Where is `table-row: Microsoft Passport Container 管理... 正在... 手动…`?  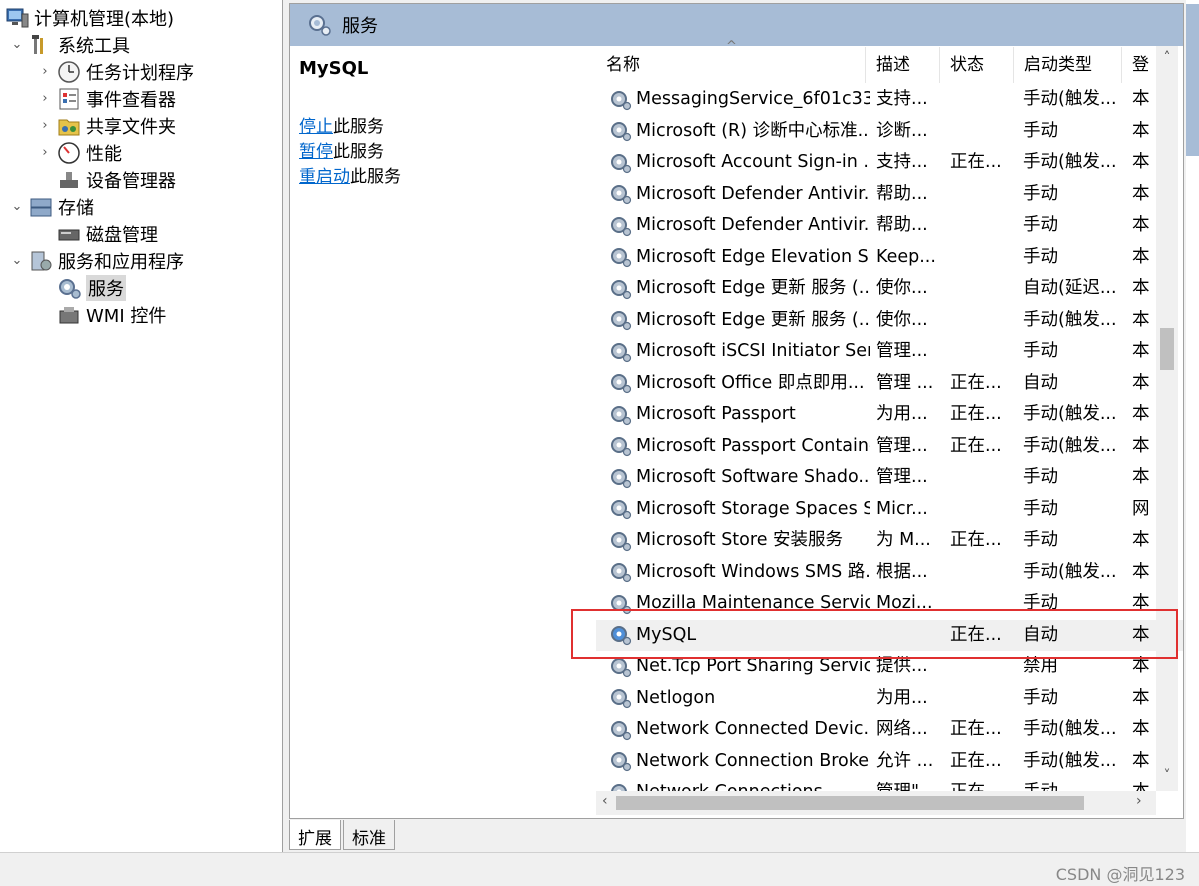
table-row: Microsoft Passport Container 管理... 正在... 手动… is located at coordinates (889, 447).